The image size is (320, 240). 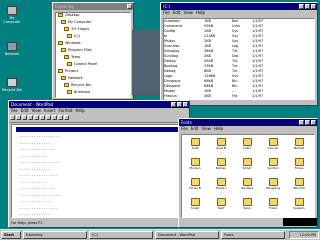 I want to click on file-list-title-bar: (C:), so click(x=239, y=6).